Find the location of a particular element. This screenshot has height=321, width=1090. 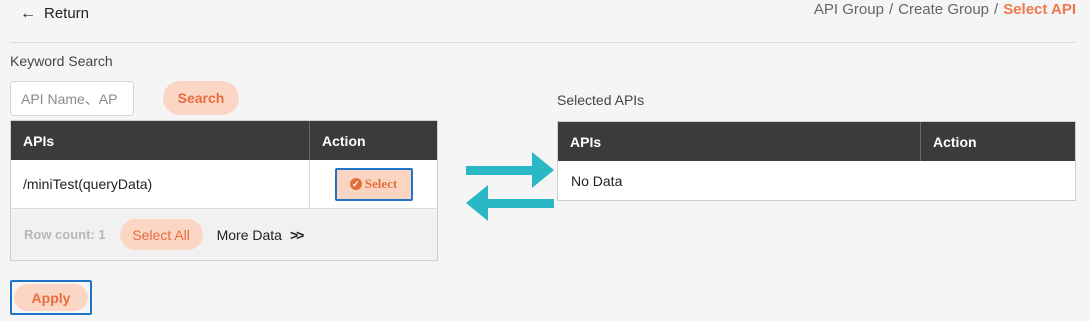

breadcrumb-item-select-api: Select API is located at coordinates (1039, 9).